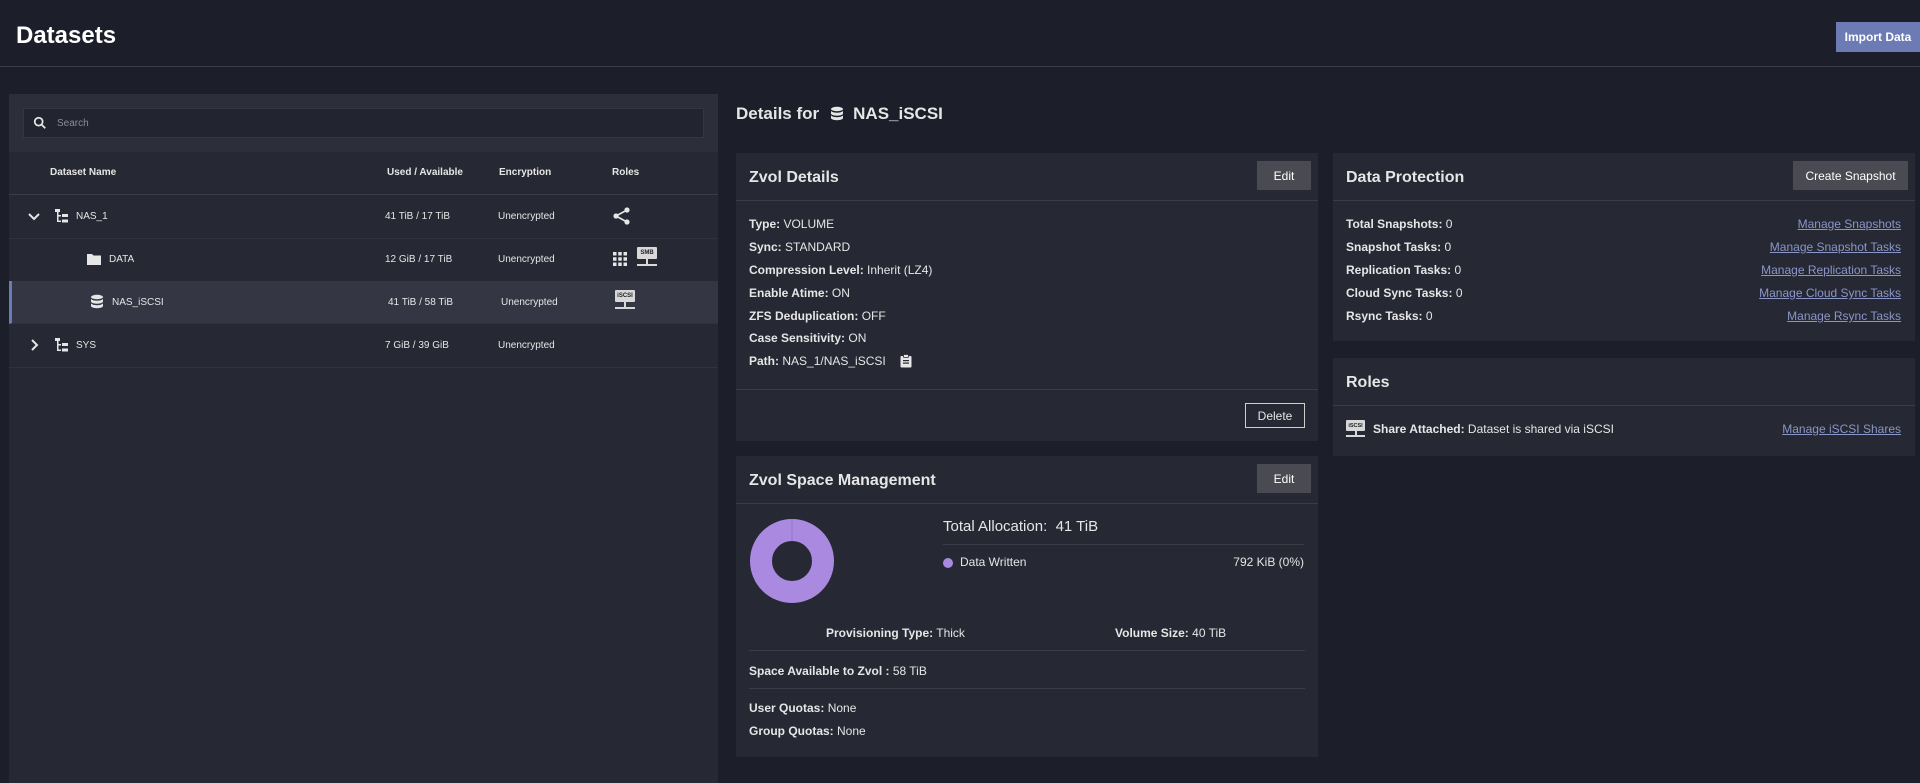 The width and height of the screenshot is (1920, 783). I want to click on edit-zvol-details-button: Edit, so click(1284, 175).